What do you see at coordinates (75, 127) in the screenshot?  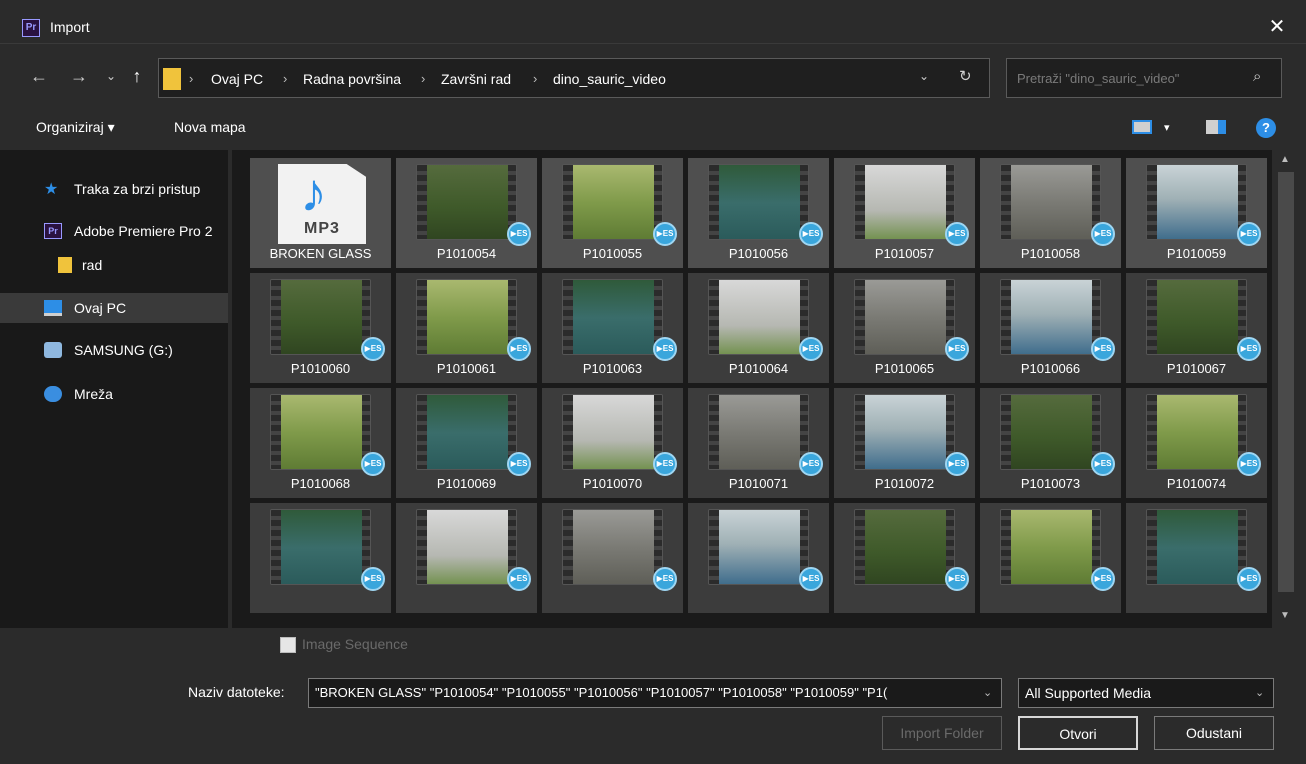 I see `organize-menu: Organiziraj ▾` at bounding box center [75, 127].